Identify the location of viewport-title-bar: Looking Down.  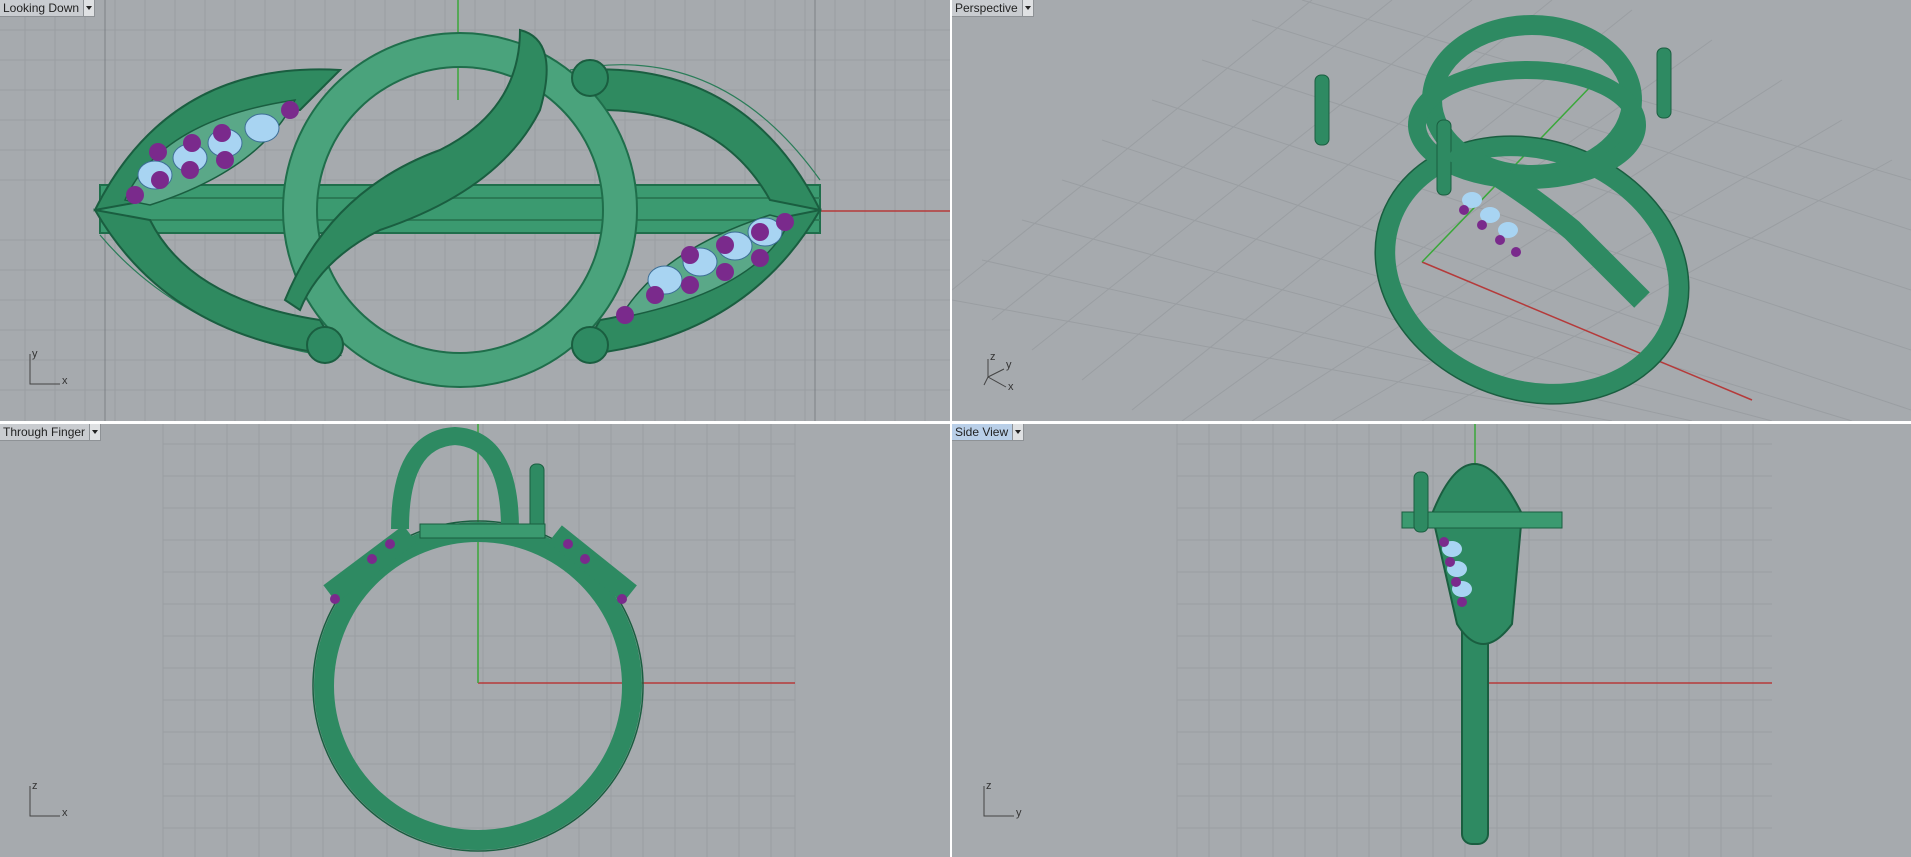
(48, 8).